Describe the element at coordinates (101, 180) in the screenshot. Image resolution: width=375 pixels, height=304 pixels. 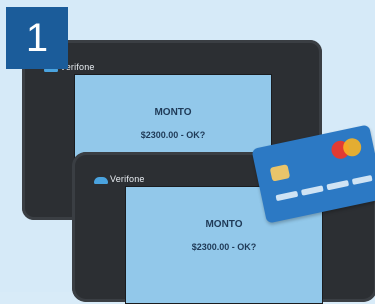
I see `verifone-logo-icon` at that location.